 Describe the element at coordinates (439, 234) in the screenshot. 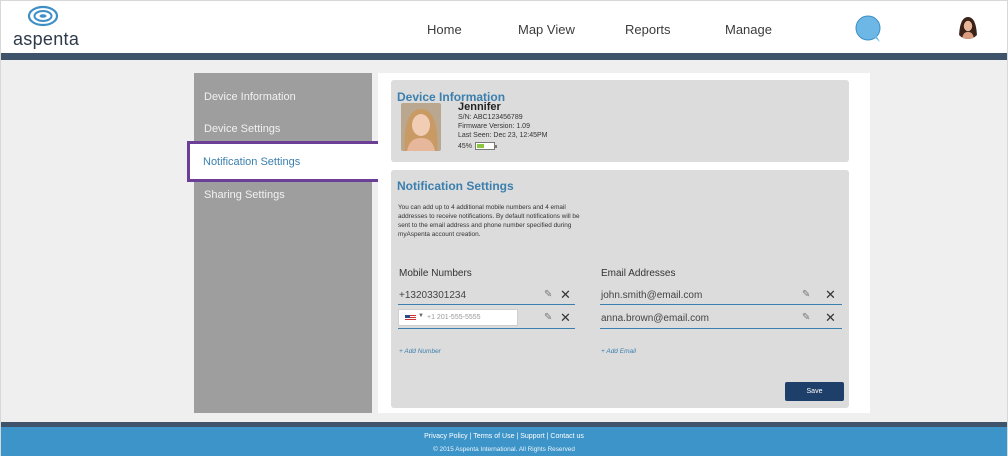

I see `description-line: myAspenta account creation.` at that location.